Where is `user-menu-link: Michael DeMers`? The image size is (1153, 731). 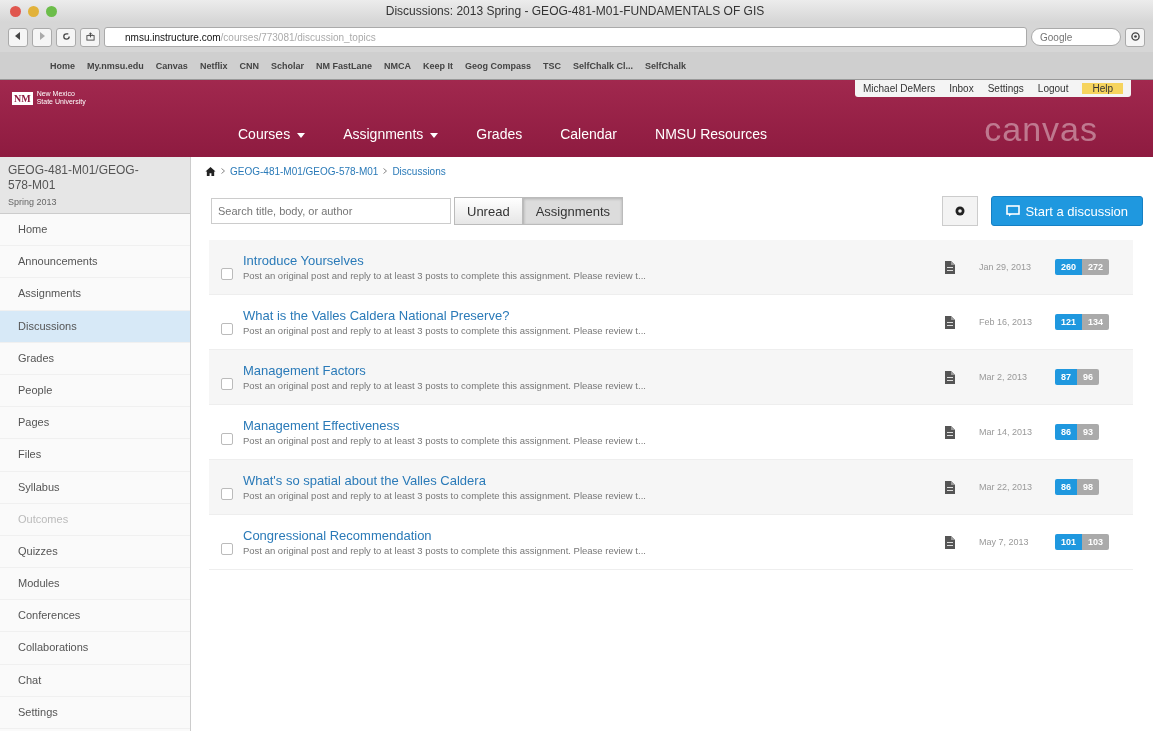 user-menu-link: Michael DeMers is located at coordinates (899, 88).